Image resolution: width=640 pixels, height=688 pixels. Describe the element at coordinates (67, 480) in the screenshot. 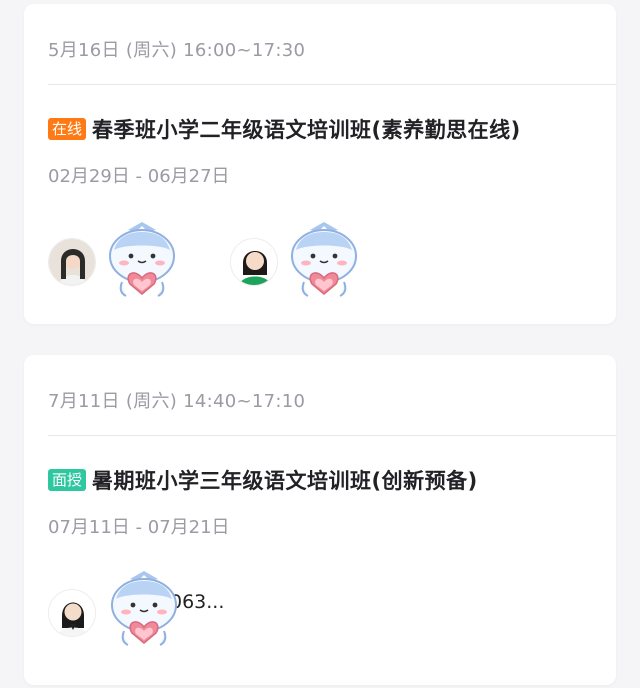

I see `mode-badge: 面授` at that location.